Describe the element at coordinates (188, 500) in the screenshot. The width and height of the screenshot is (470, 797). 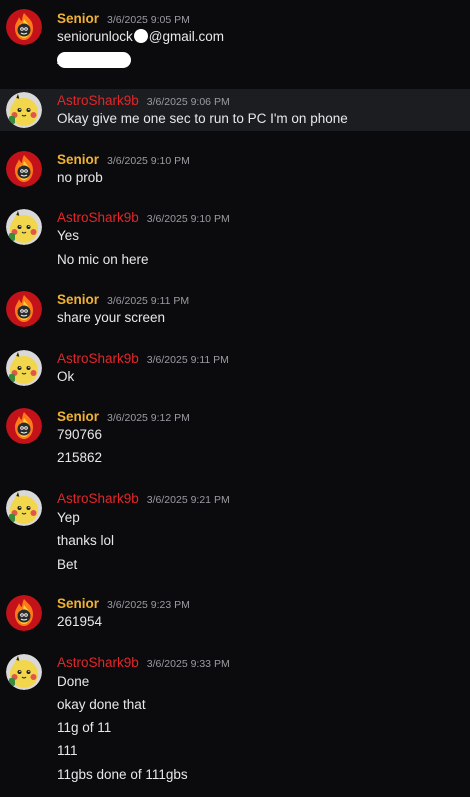
I see `timestamp: 3/6/2025 9:21 PM` at that location.